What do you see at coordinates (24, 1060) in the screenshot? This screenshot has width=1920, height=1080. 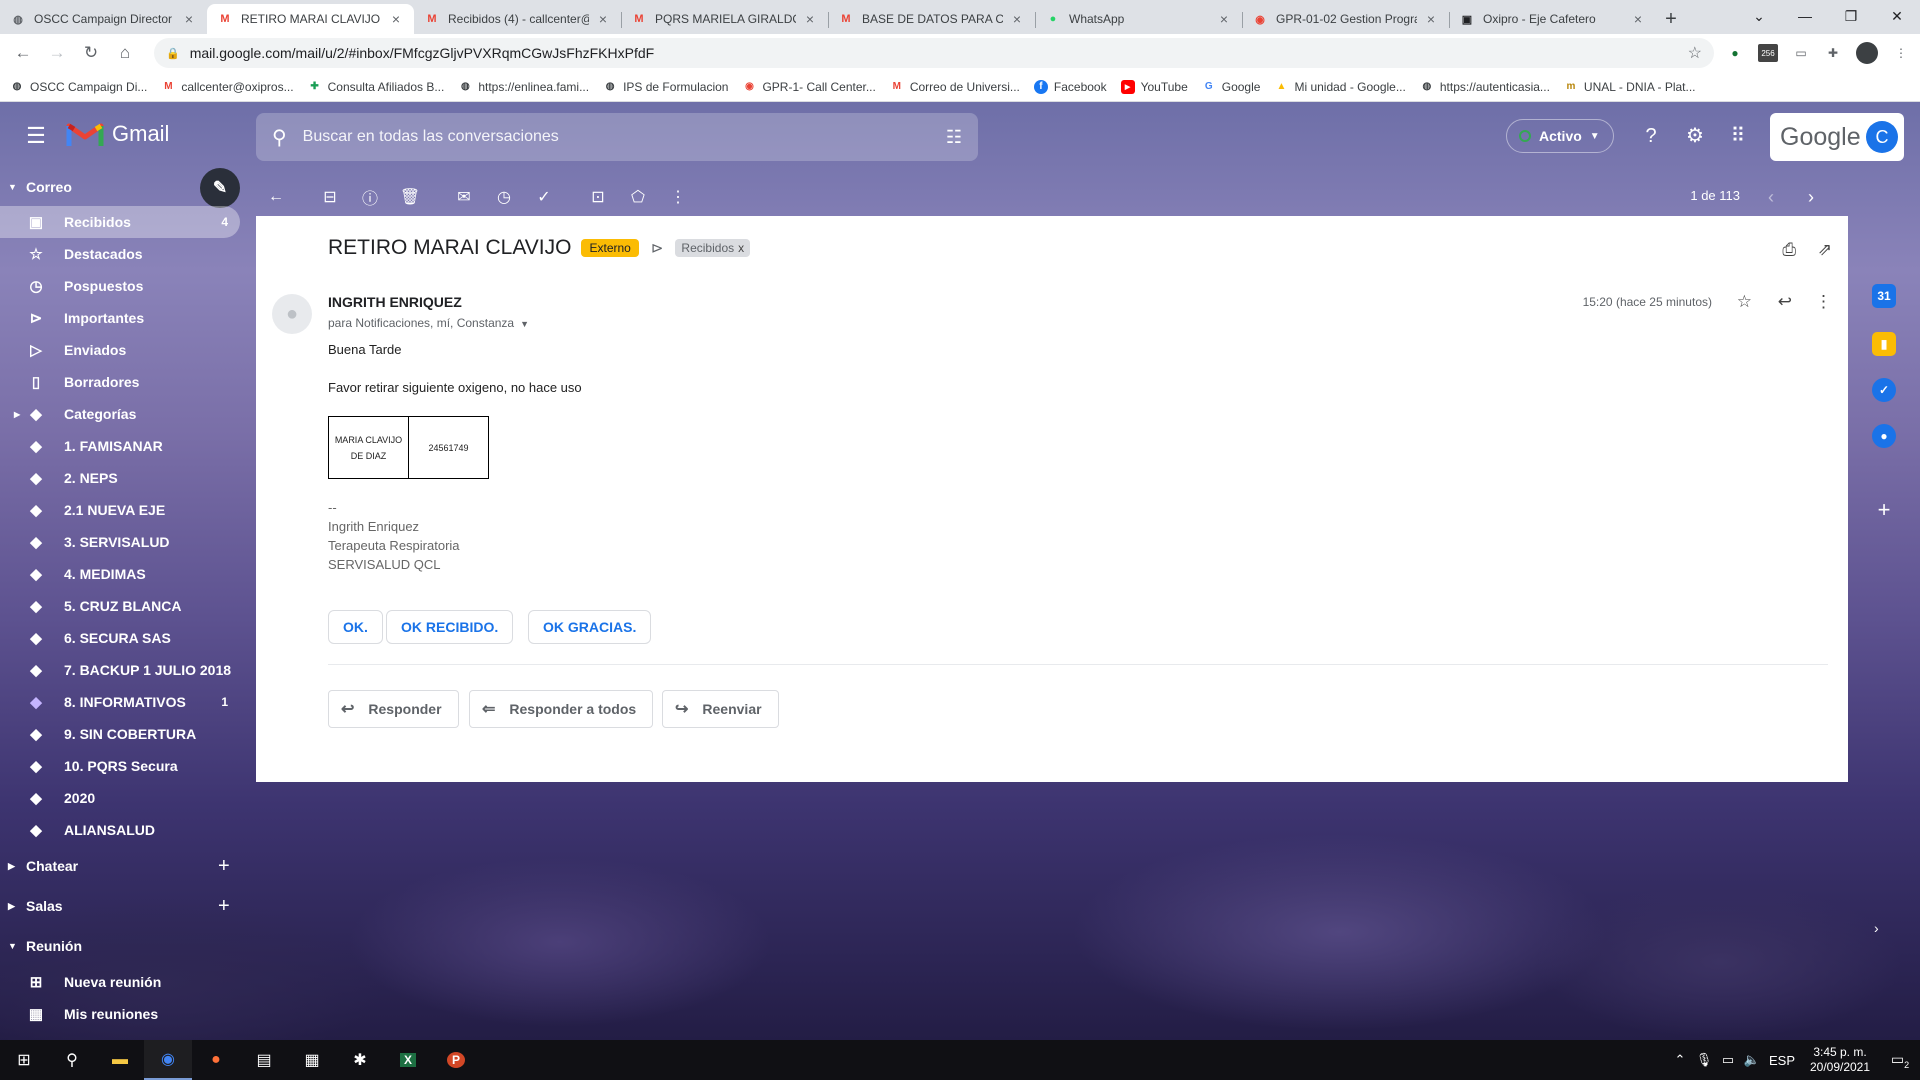 I see `windows-start-icon: ⊞` at bounding box center [24, 1060].